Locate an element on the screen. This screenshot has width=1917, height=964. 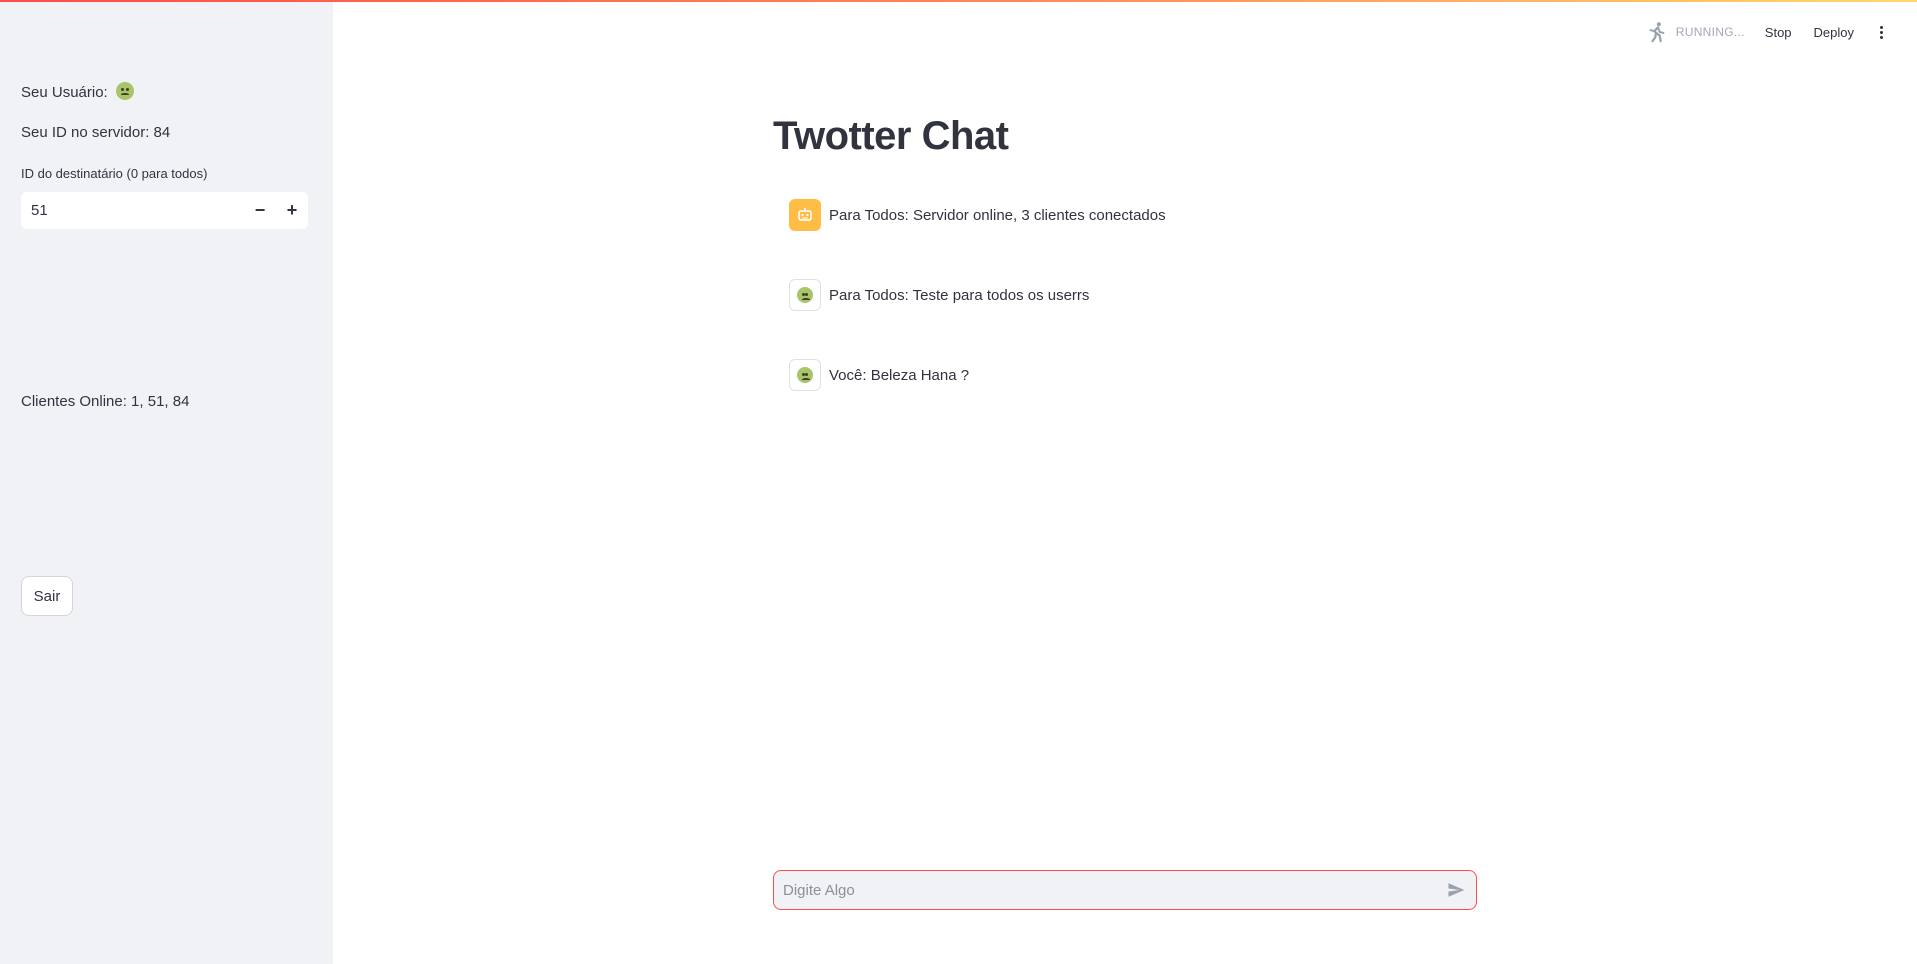
recipient-number-input: 51 − + is located at coordinates (164, 210).